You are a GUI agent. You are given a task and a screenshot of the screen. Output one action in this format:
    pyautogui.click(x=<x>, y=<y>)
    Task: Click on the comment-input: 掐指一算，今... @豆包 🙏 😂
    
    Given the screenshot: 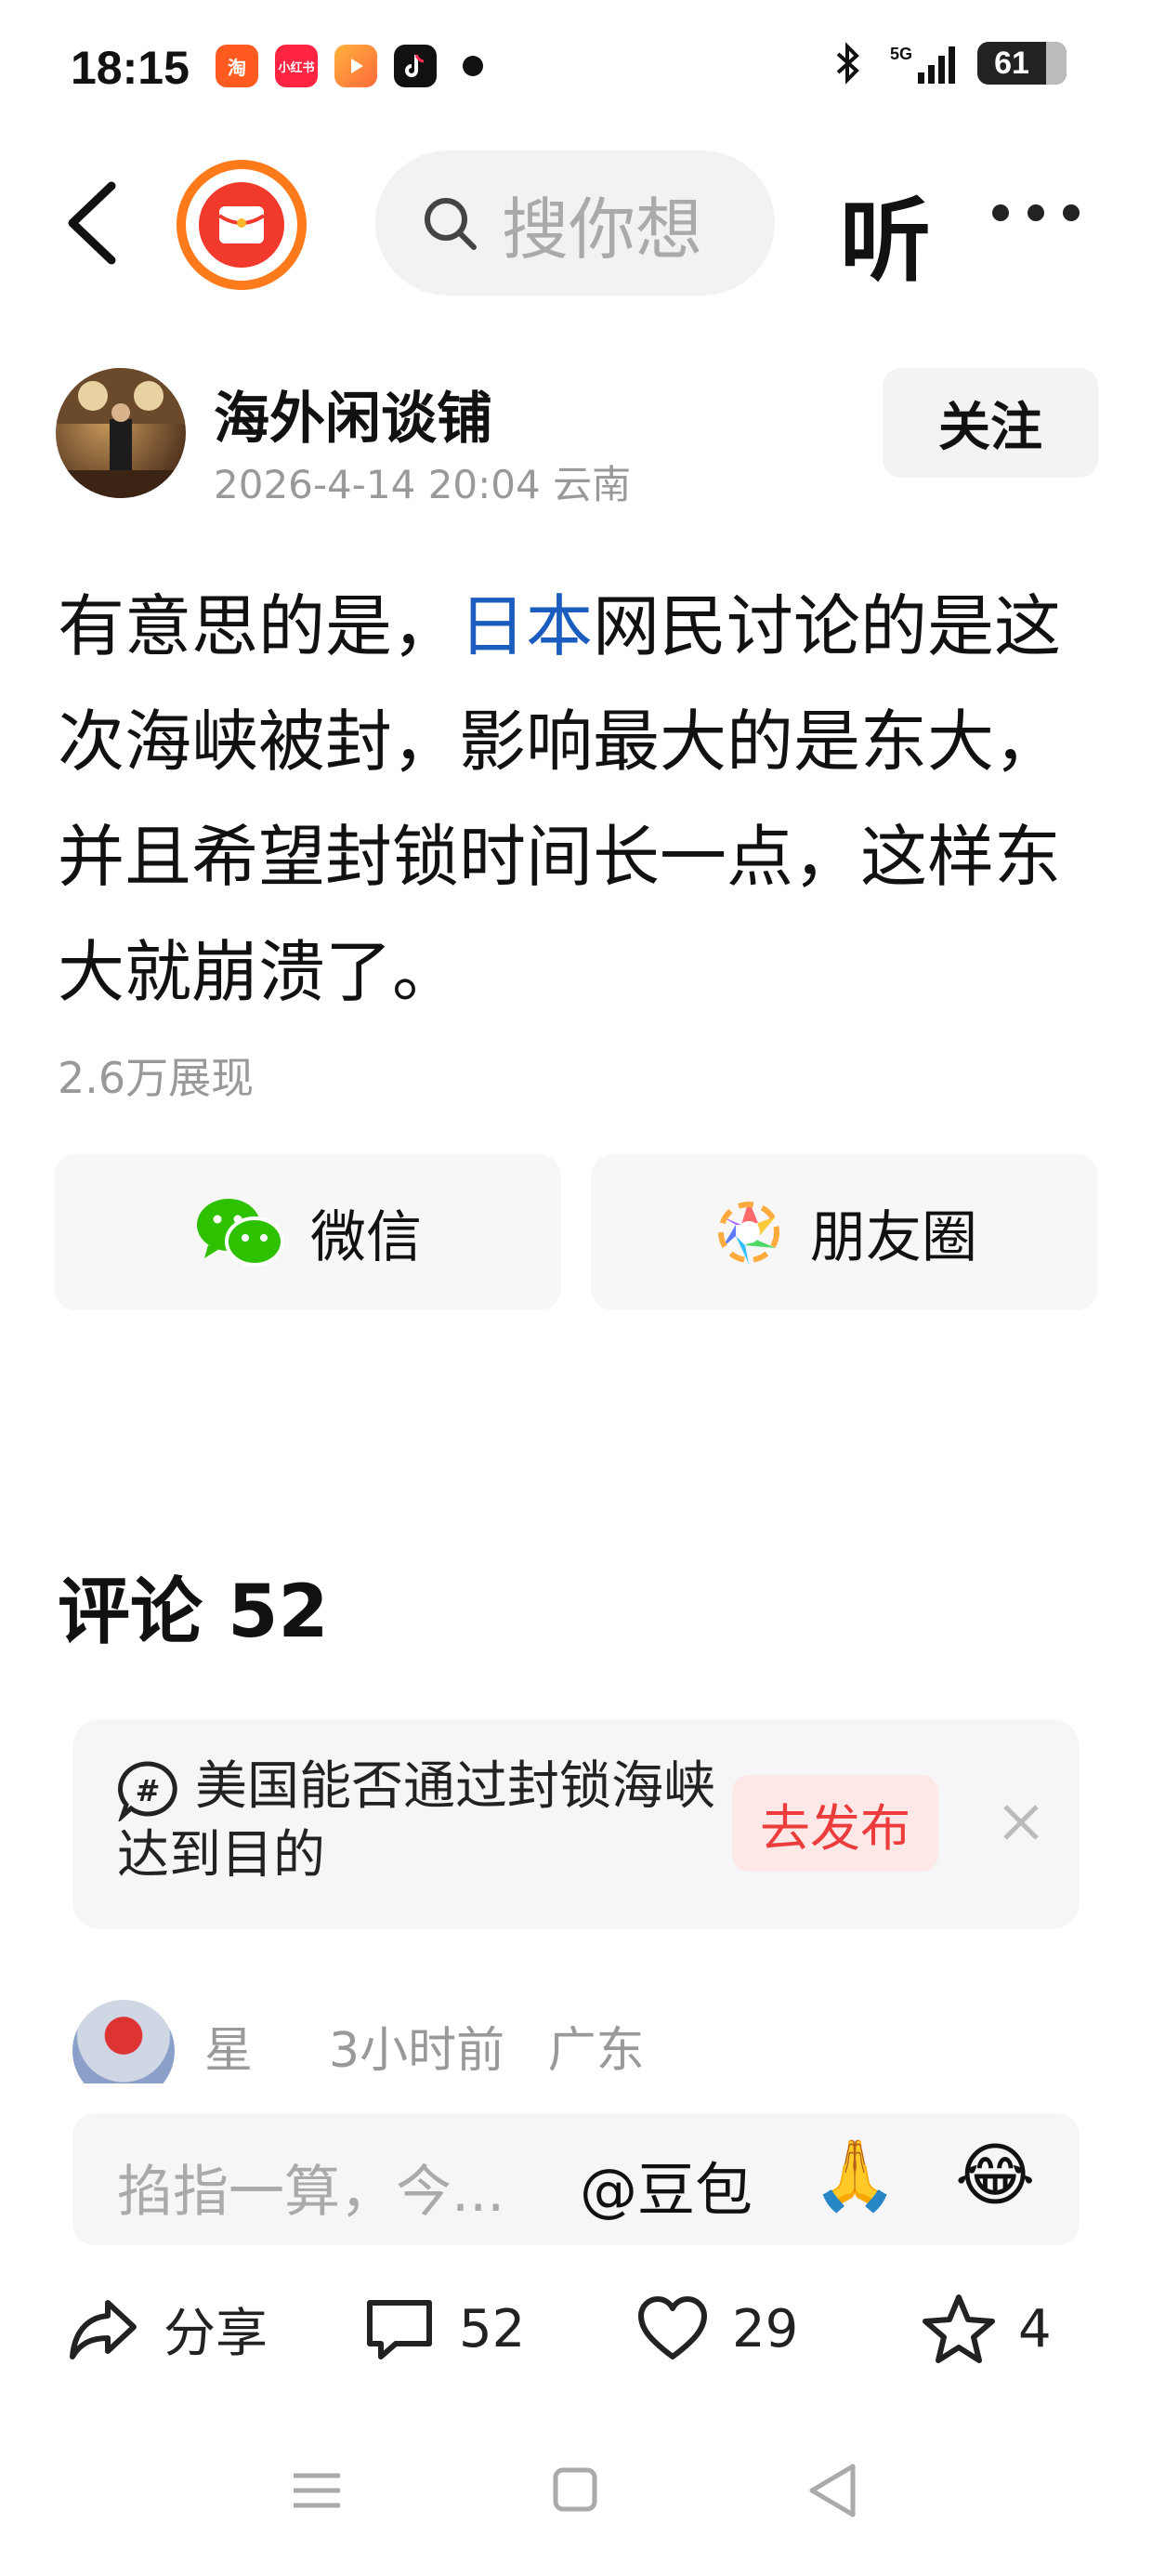 What is the action you would take?
    pyautogui.click(x=576, y=2179)
    